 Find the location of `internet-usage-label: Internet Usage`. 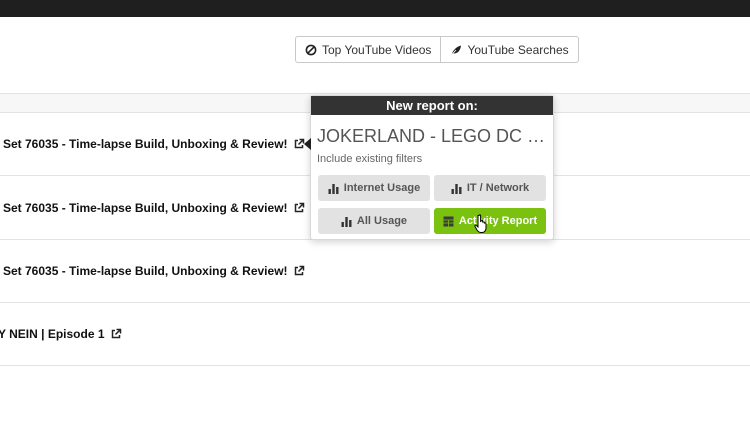

internet-usage-label: Internet Usage is located at coordinates (382, 188).